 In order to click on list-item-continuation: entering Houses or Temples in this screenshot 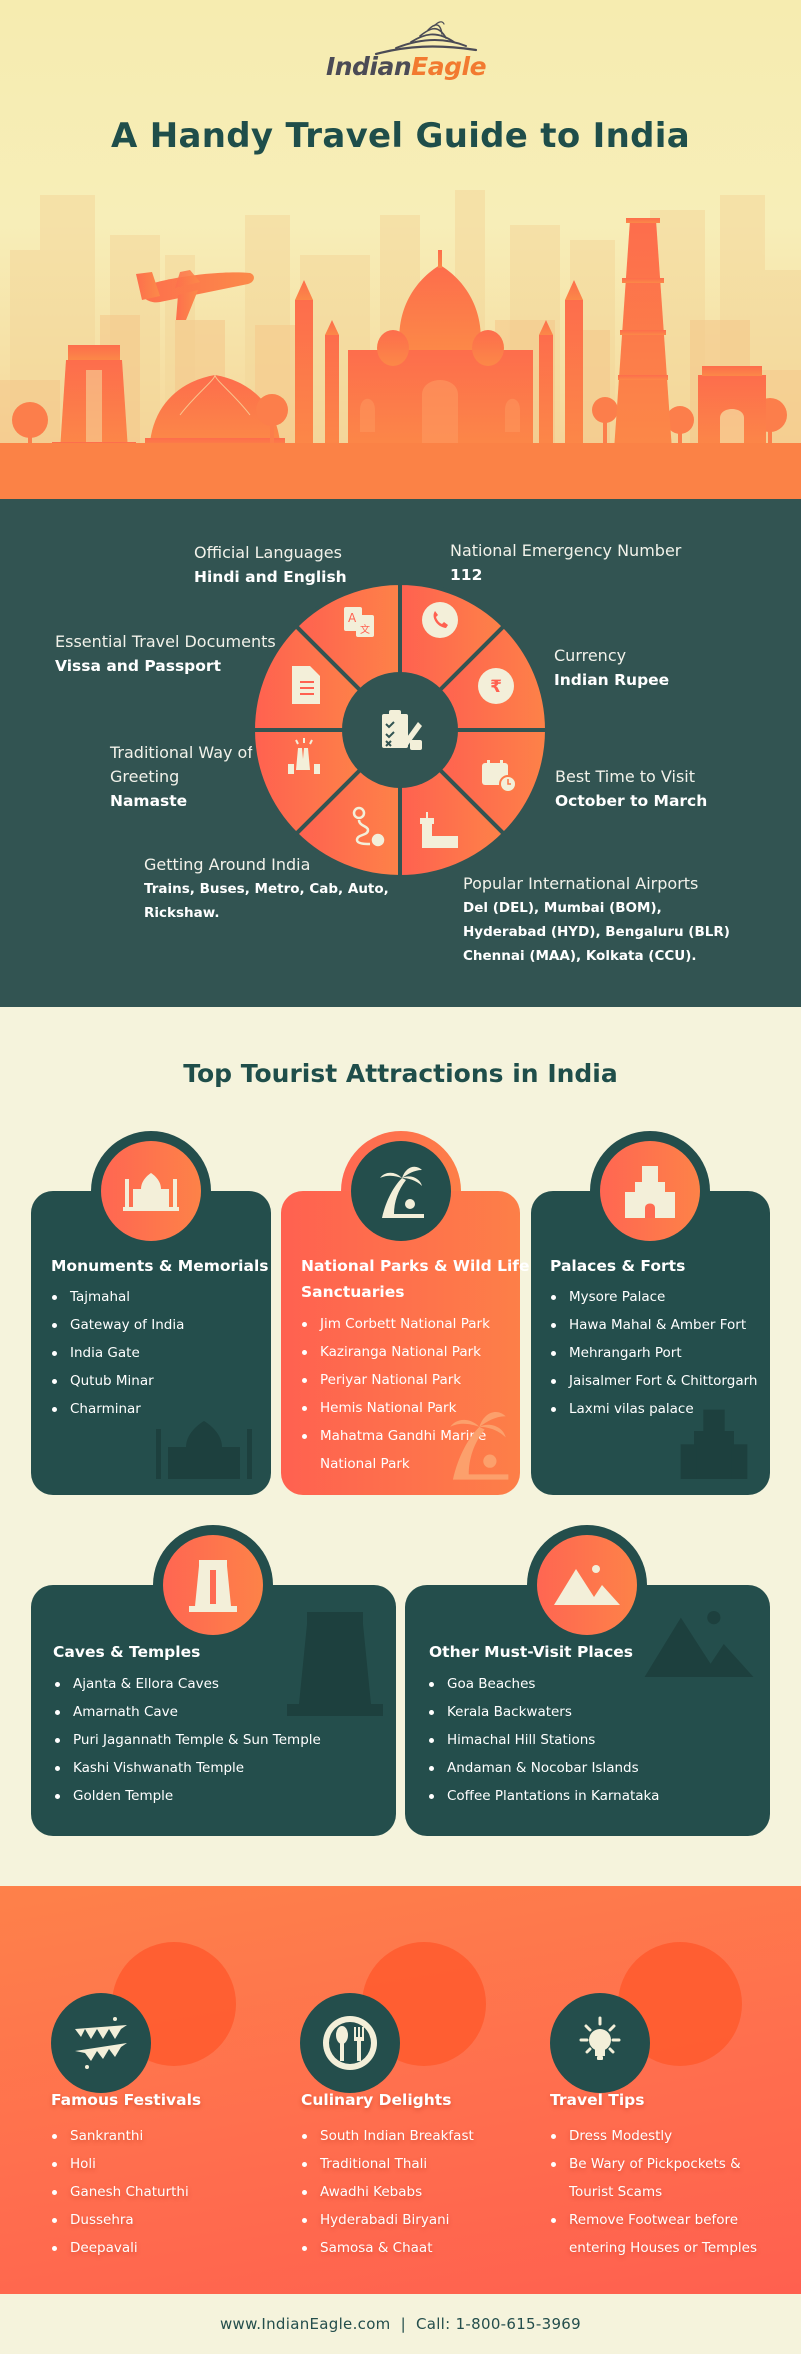, I will do `click(663, 2248)`.